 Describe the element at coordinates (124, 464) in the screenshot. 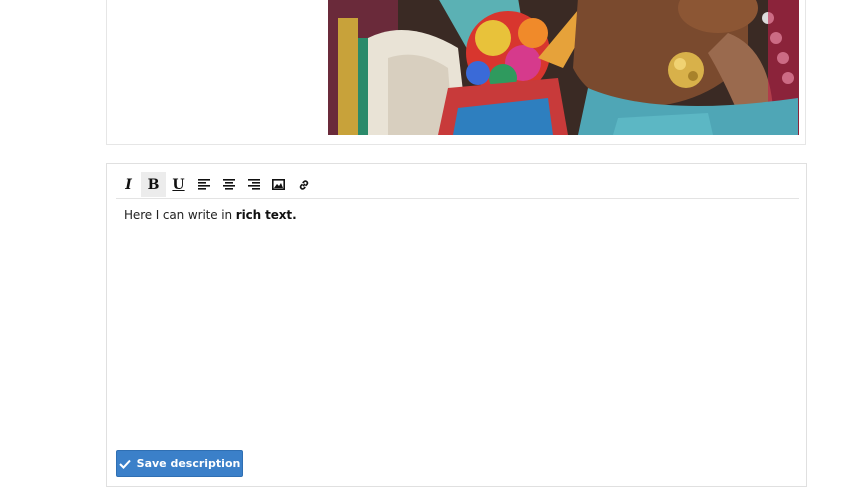

I see `check-icon` at that location.